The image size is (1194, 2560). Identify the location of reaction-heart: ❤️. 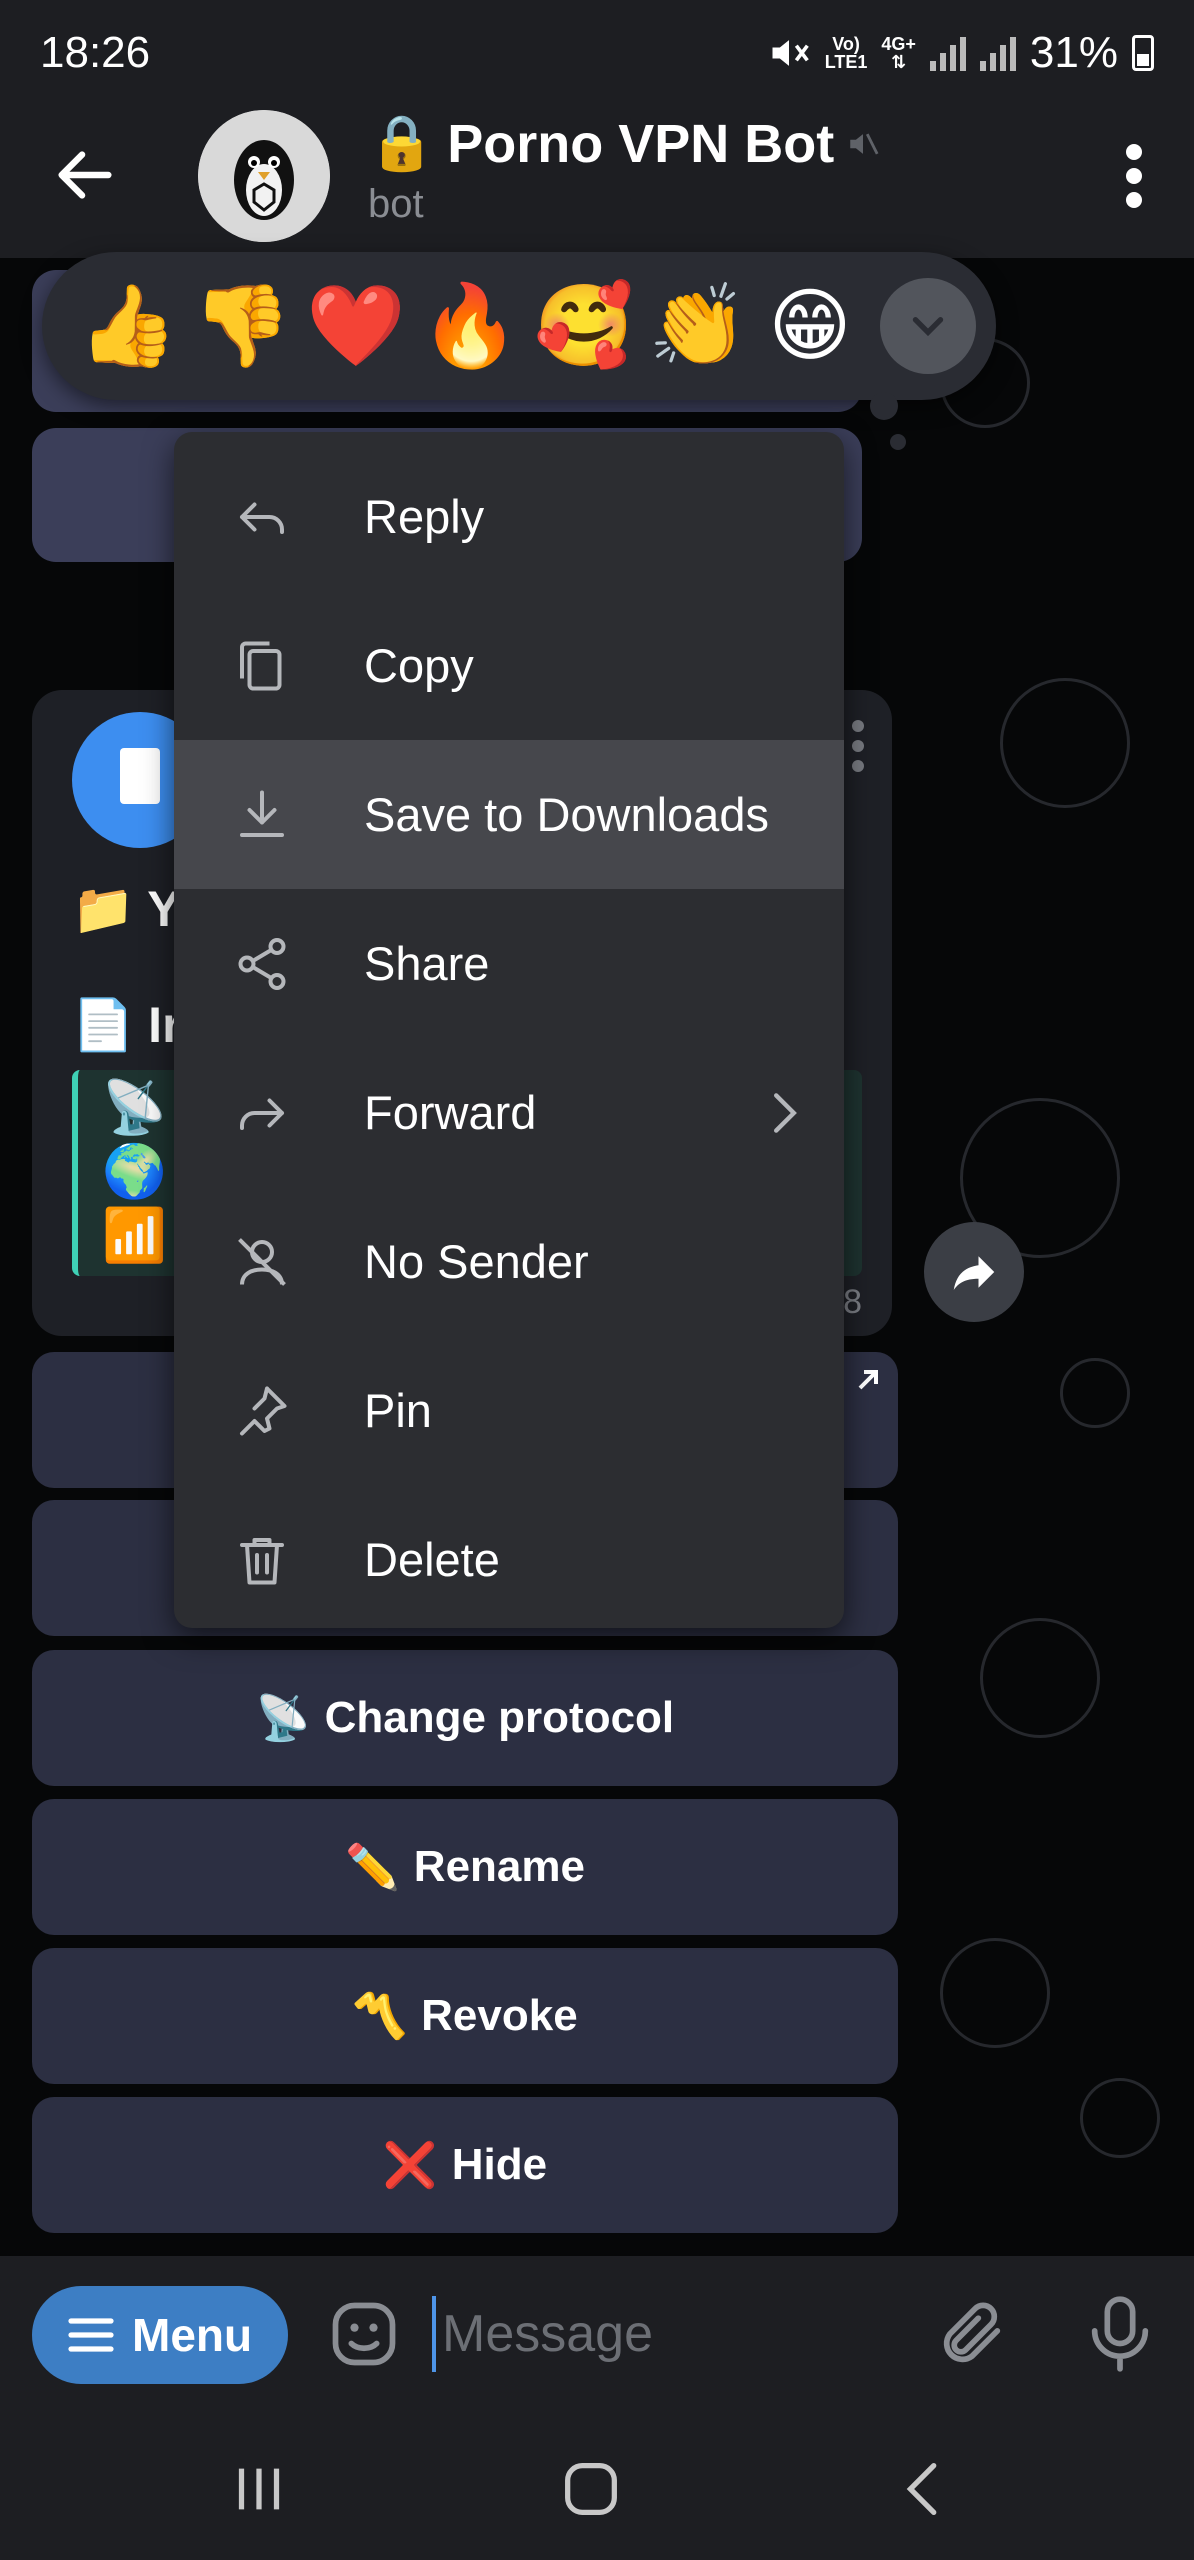
(356, 326).